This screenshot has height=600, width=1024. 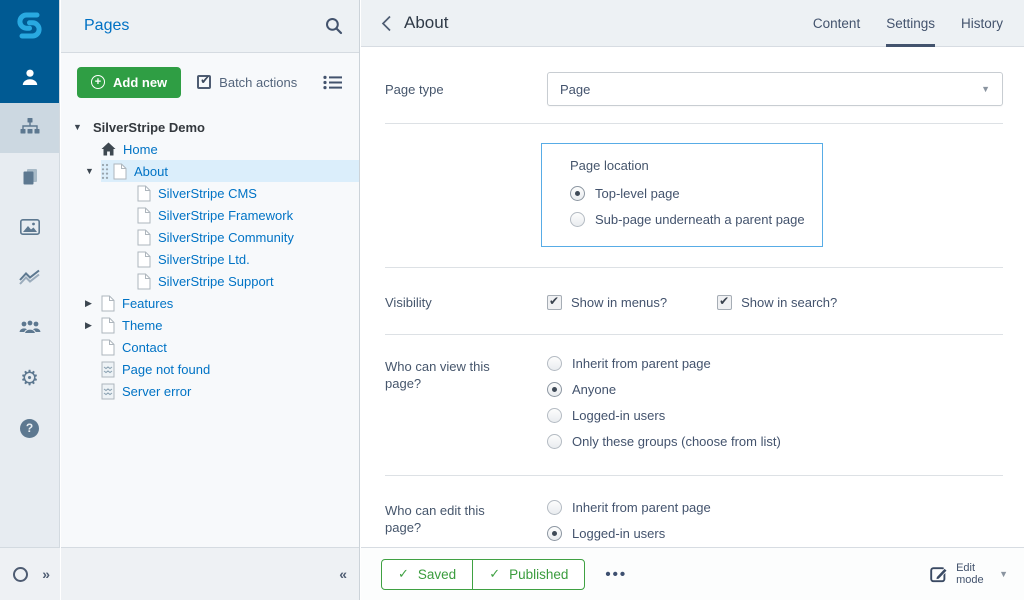 What do you see at coordinates (577, 193) in the screenshot?
I see `radio-icon` at bounding box center [577, 193].